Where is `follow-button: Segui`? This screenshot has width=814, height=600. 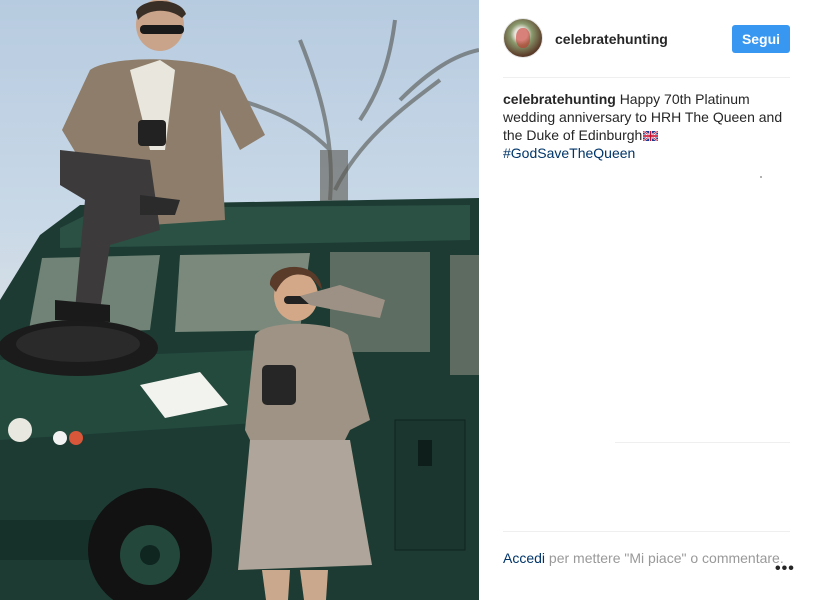
follow-button: Segui is located at coordinates (761, 39).